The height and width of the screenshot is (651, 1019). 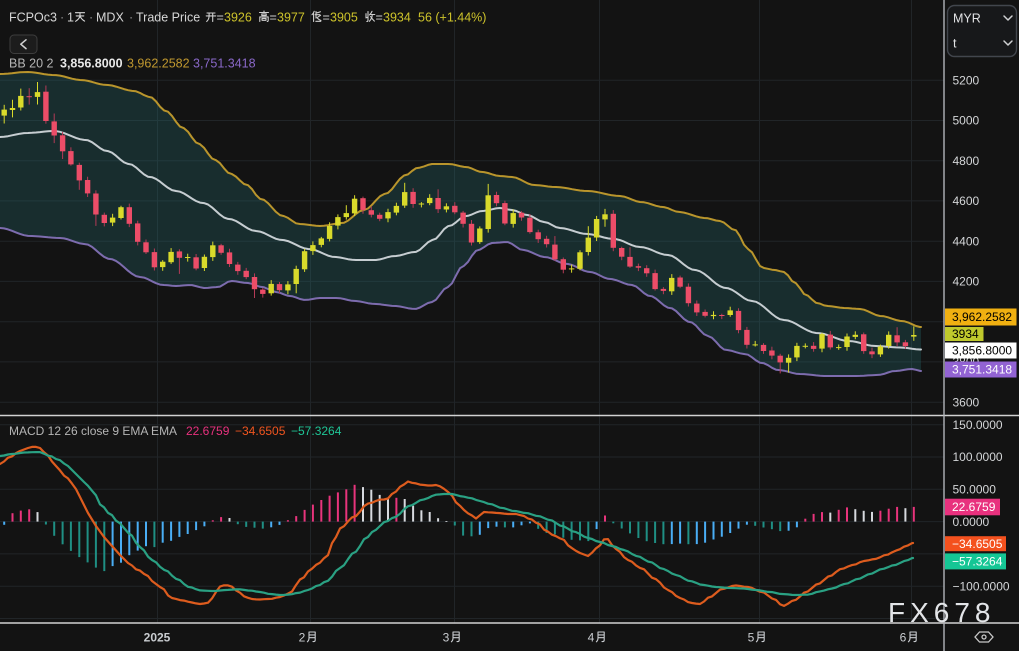 What do you see at coordinates (110, 18) in the screenshot?
I see `svg-text: MDX` at bounding box center [110, 18].